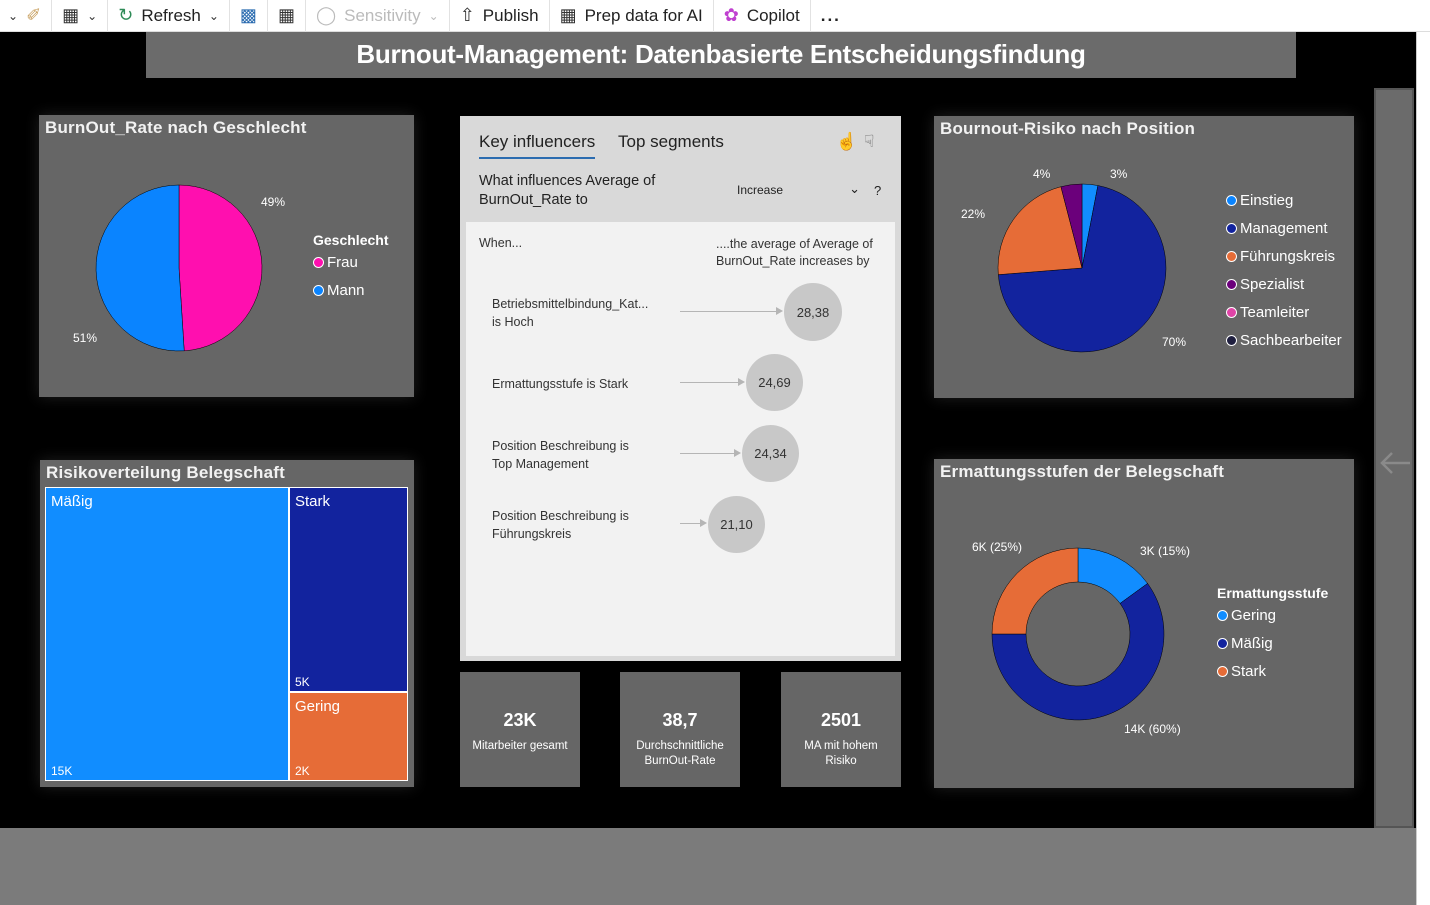 The height and width of the screenshot is (905, 1430). I want to click on legend-item-maessig: Mäßig, so click(1272, 643).